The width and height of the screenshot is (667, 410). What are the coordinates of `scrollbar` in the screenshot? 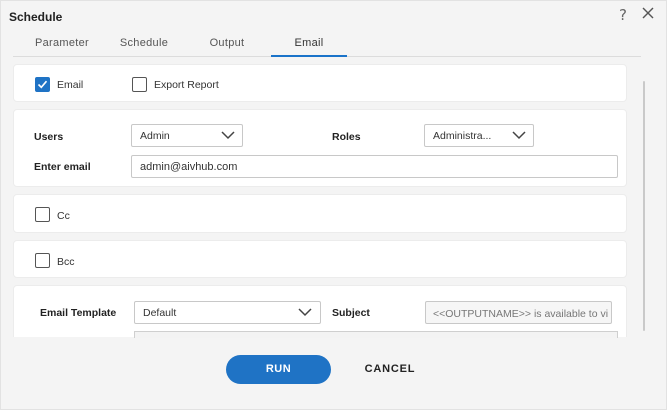 It's located at (644, 206).